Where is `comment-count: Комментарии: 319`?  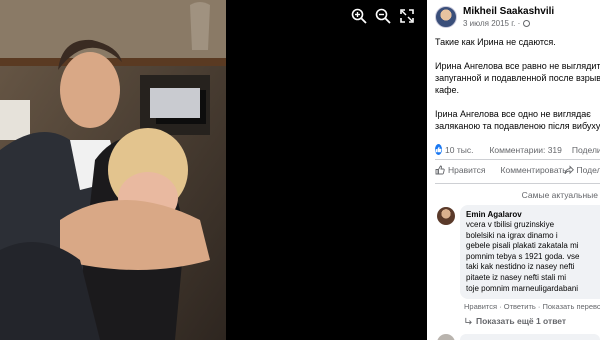 comment-count: Комментарии: 319 is located at coordinates (525, 150).